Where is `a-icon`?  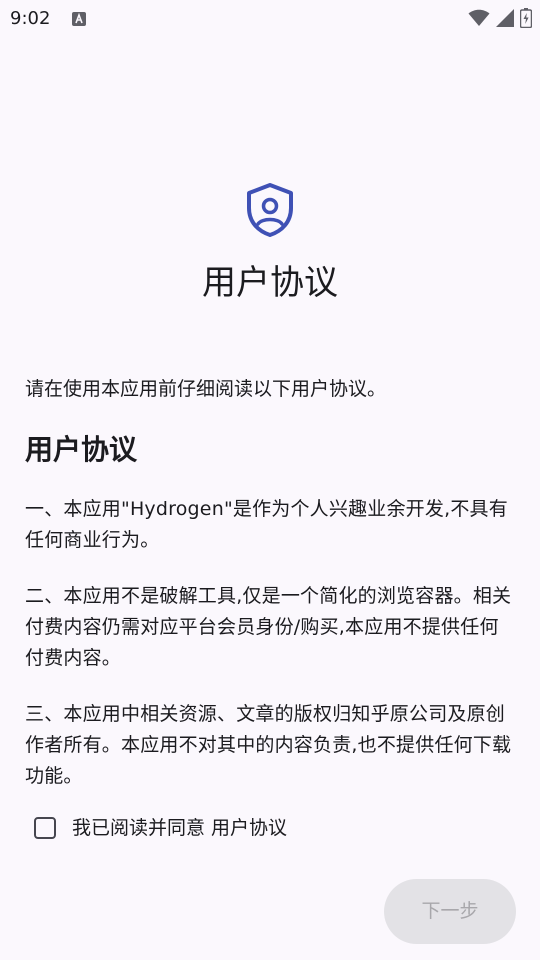
a-icon is located at coordinates (79, 19).